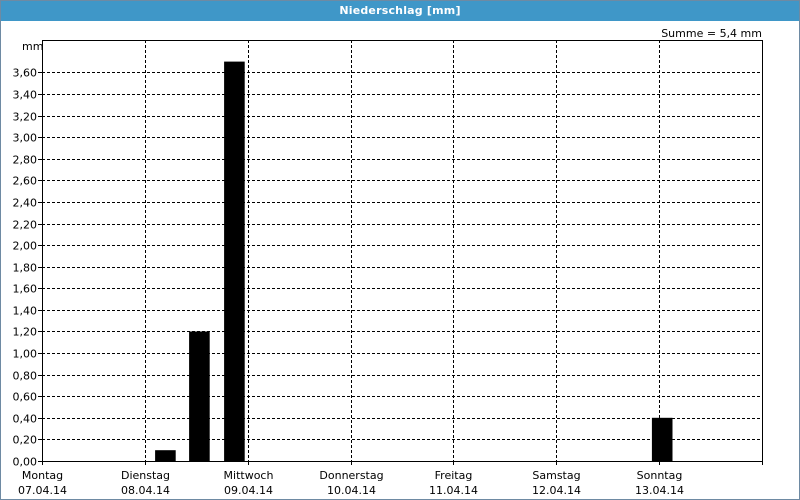 The width and height of the screenshot is (800, 500). I want to click on x-tick-day-label: Samstag, so click(556, 475).